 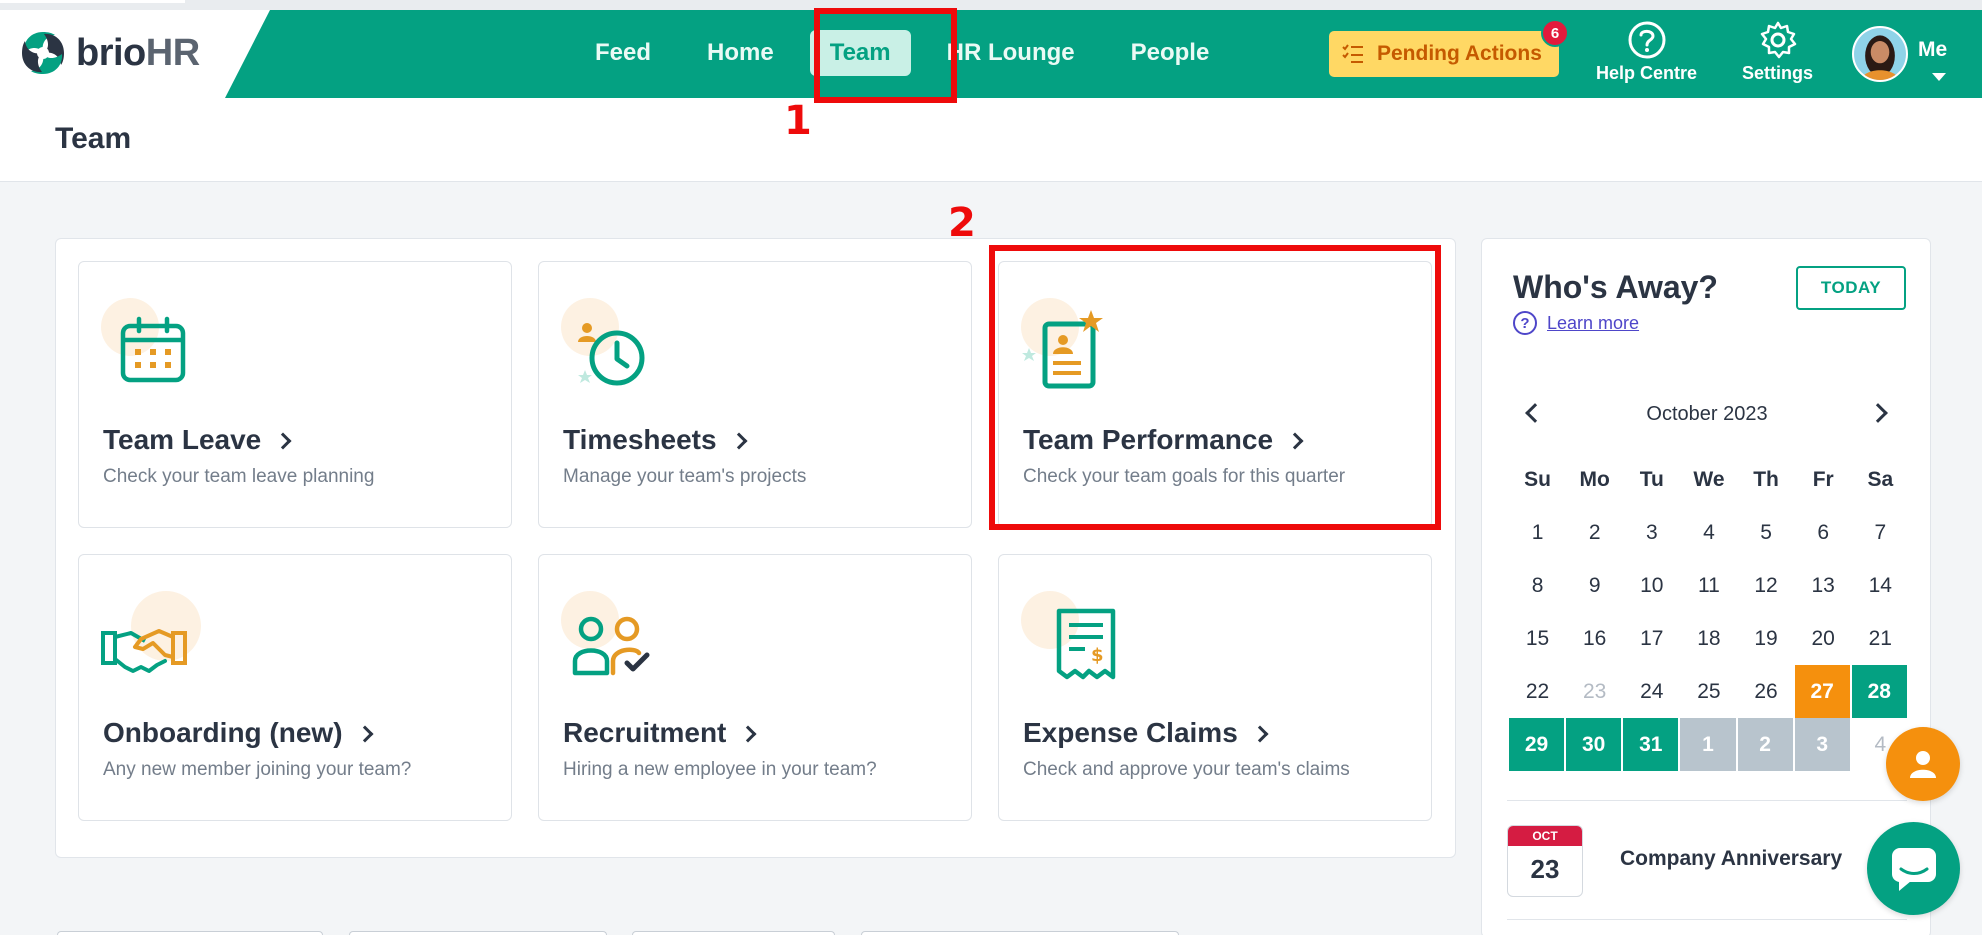 I want to click on card-timesheets: Timesheets Manage your team's projects, so click(x=755, y=394).